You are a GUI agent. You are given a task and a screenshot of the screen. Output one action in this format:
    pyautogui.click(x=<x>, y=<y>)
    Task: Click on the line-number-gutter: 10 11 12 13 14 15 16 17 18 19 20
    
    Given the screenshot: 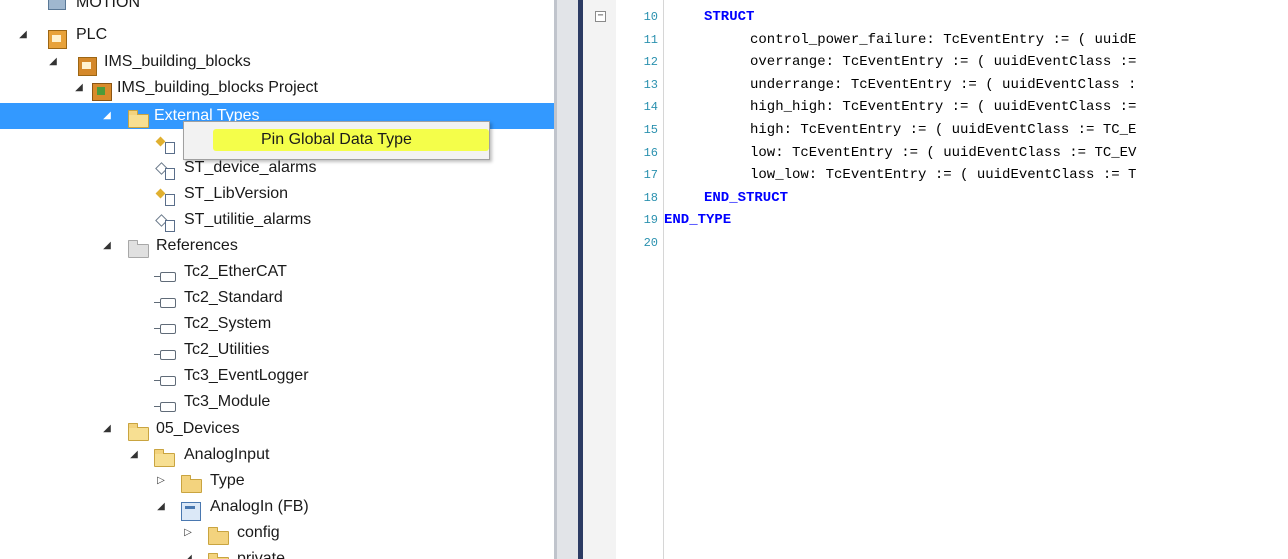 What is the action you would take?
    pyautogui.click(x=639, y=279)
    